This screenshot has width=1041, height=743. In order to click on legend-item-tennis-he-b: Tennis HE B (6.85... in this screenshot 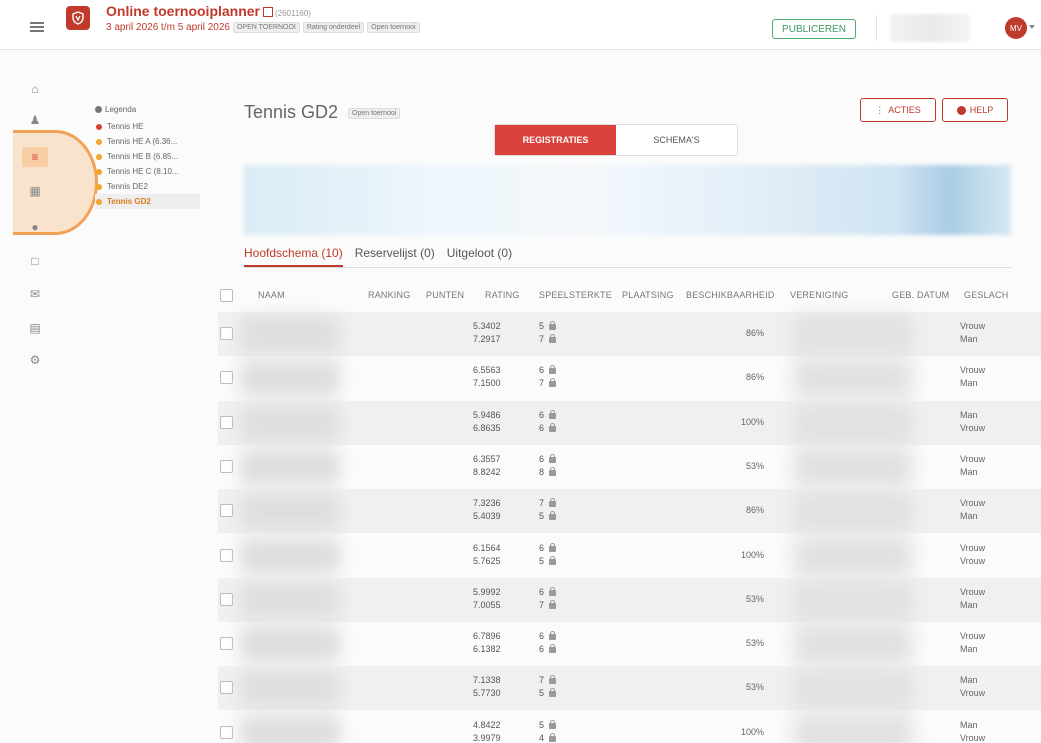, I will do `click(147, 156)`.